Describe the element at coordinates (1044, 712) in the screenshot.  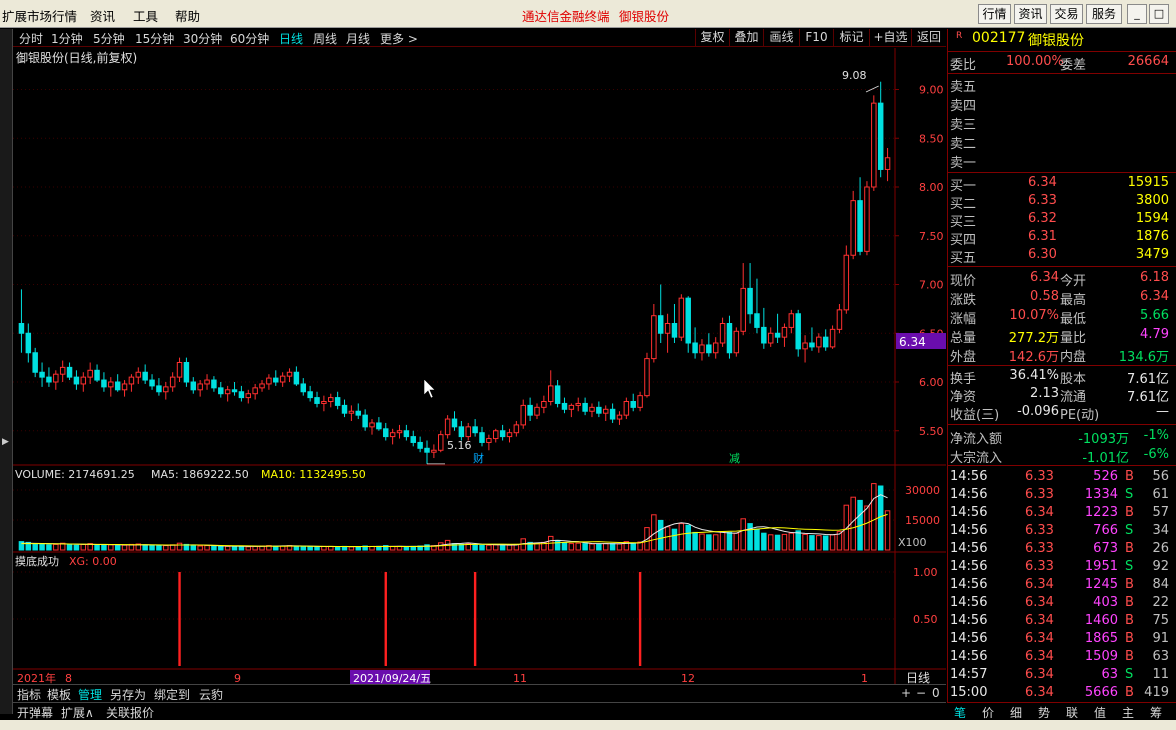
I see `detail-tab: 势` at that location.